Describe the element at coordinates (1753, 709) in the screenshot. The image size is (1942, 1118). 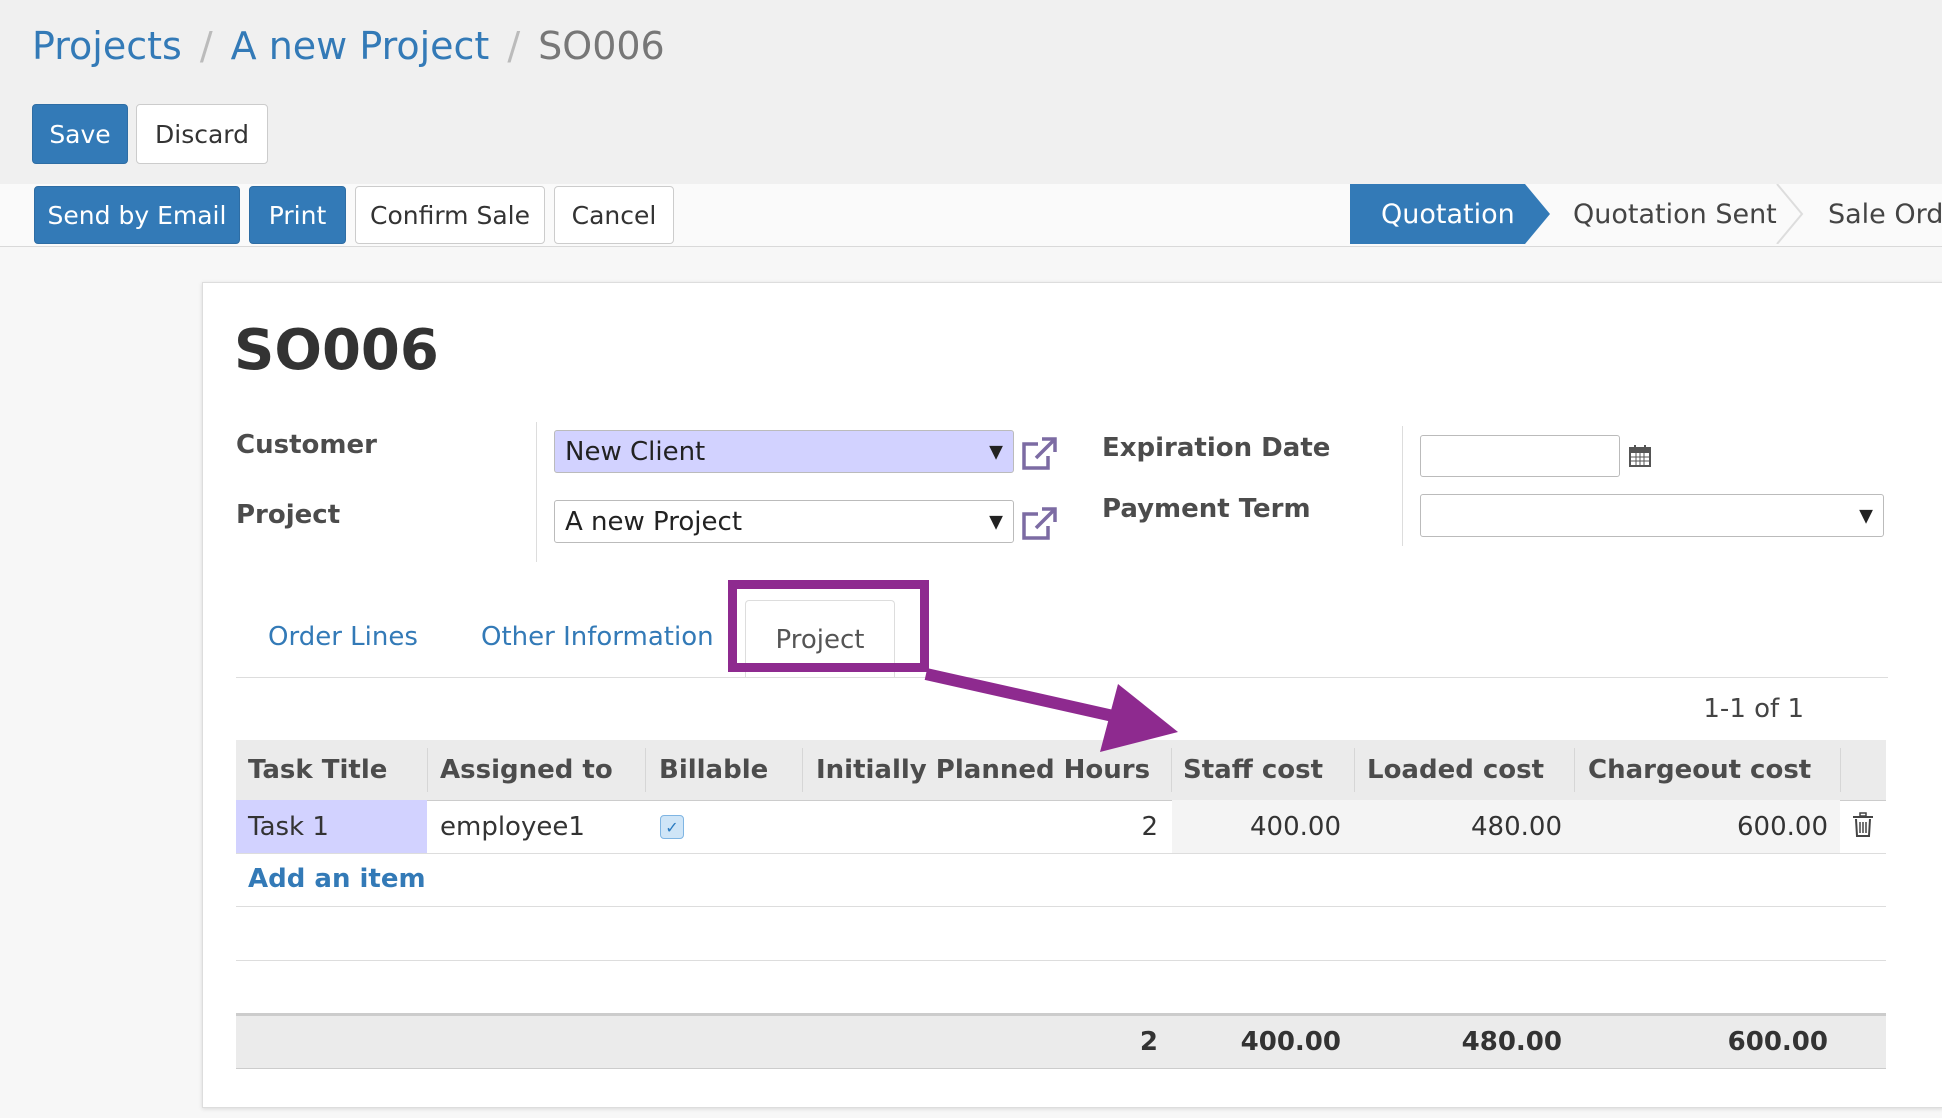
I see `pager: 1-1 of 1` at that location.